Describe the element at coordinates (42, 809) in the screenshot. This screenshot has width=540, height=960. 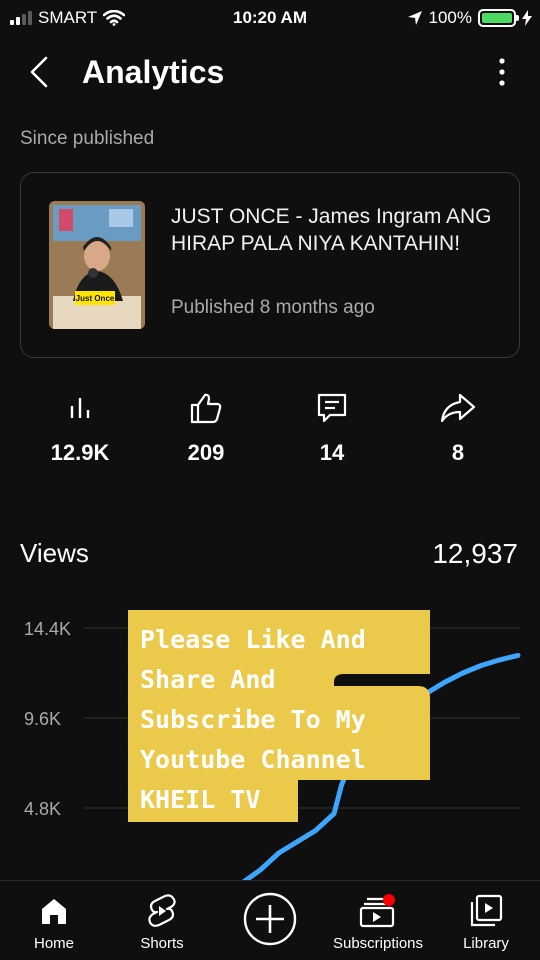
I see `y-tick-label: 4.8K` at that location.